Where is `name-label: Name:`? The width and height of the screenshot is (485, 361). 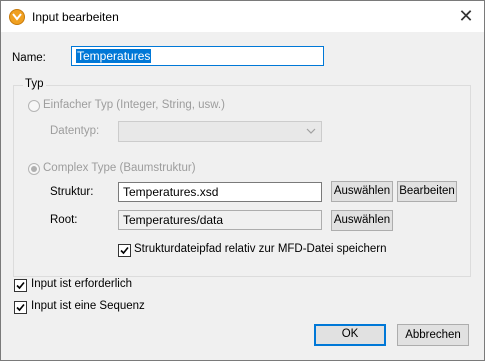
name-label: Name: is located at coordinates (29, 58).